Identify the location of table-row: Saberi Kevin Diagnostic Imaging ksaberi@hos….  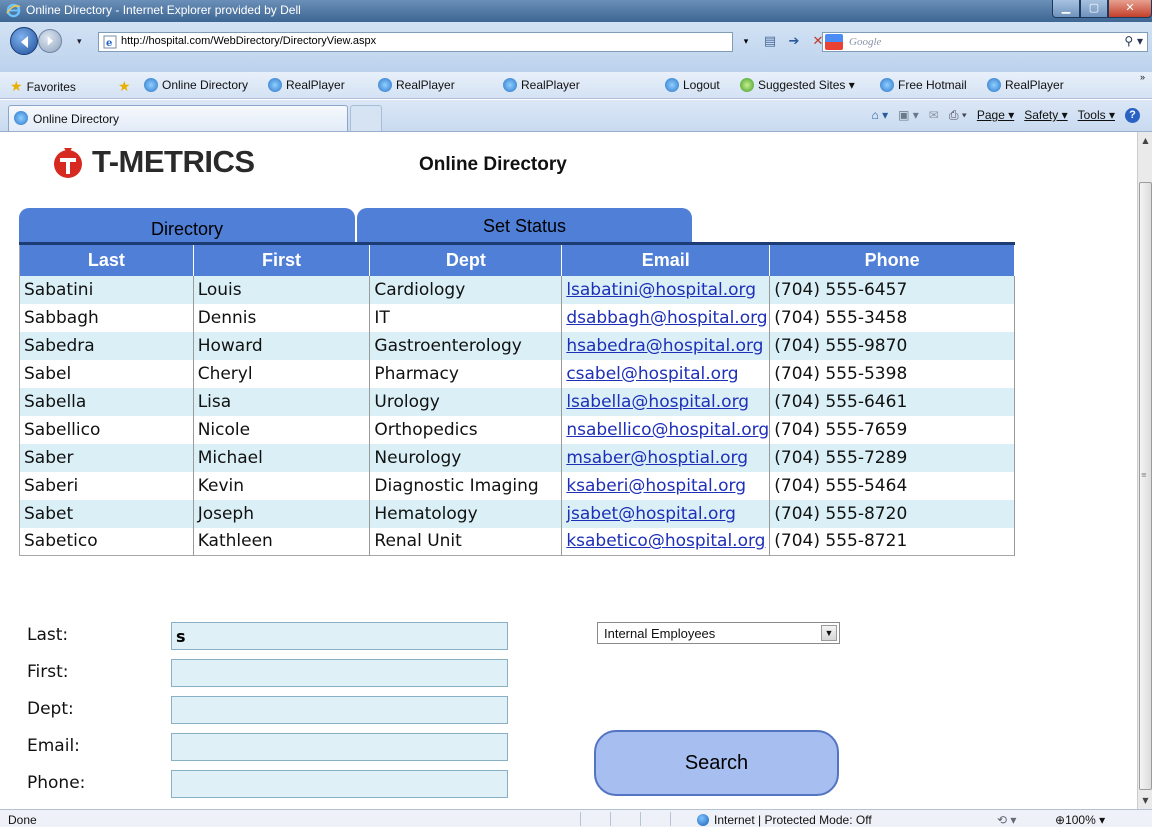
(517, 485).